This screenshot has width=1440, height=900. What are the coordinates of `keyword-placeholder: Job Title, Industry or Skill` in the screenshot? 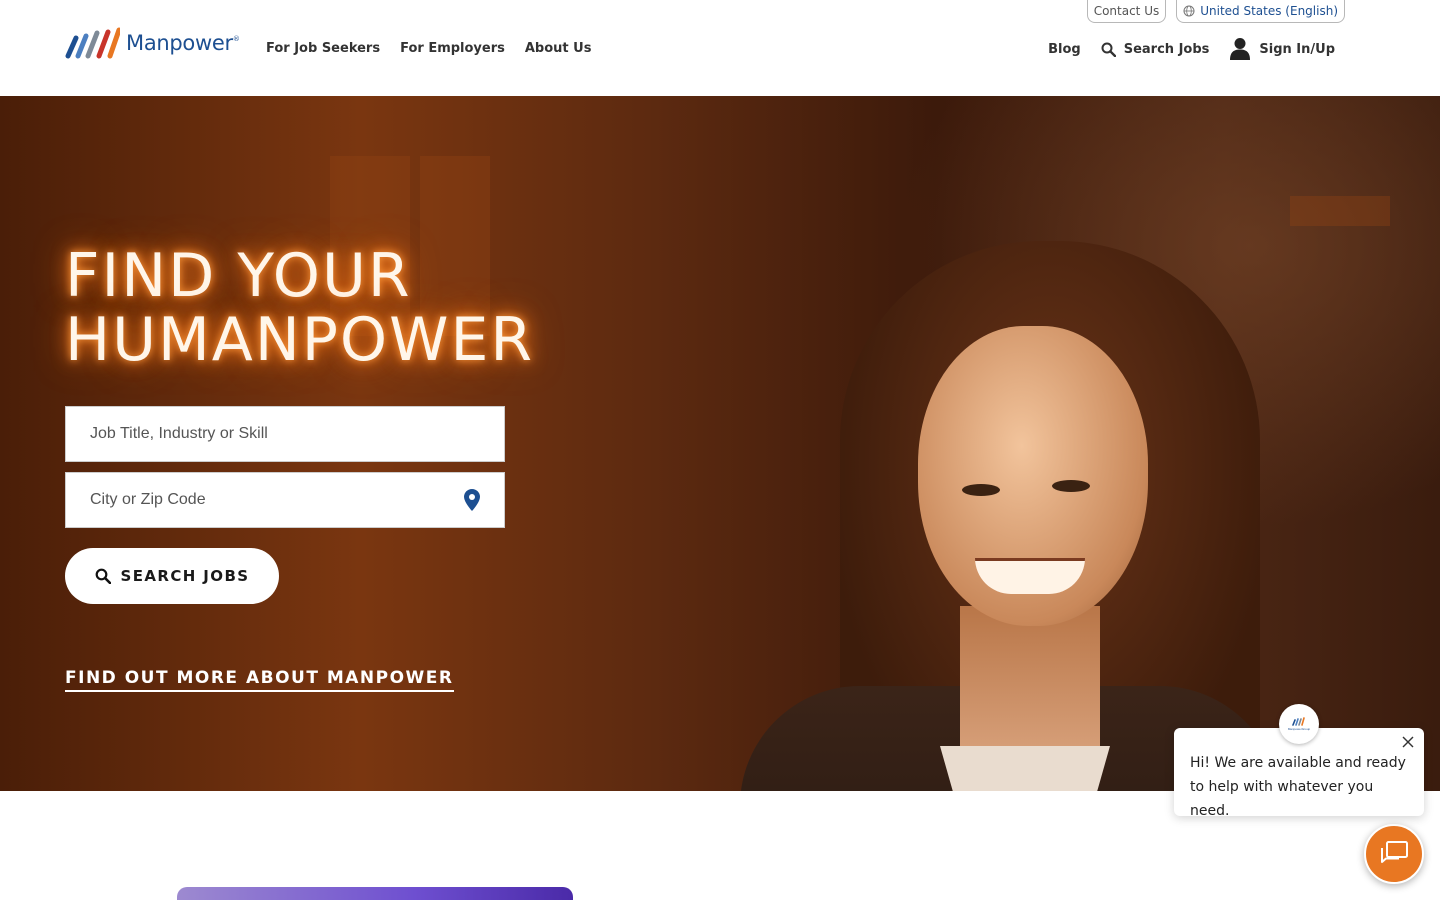 It's located at (179, 433).